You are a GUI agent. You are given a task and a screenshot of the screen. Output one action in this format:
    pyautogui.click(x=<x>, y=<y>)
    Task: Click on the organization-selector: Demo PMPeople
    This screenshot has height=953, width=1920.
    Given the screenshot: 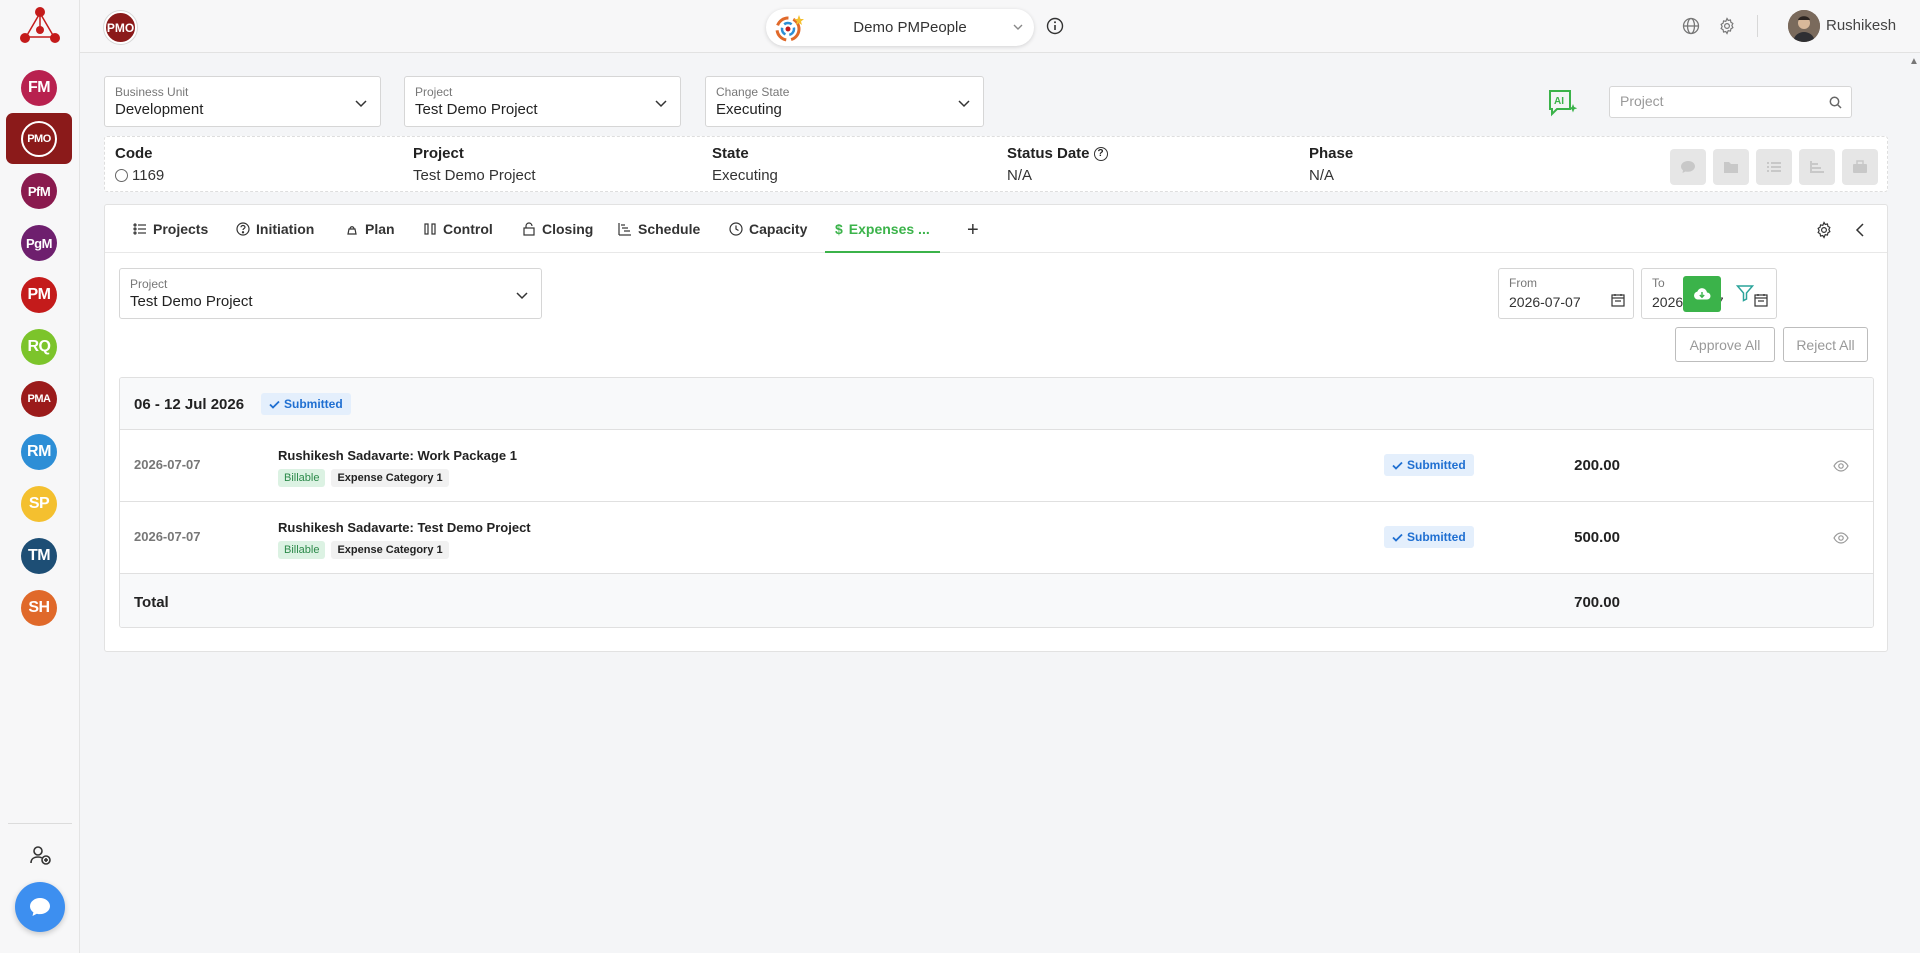 What is the action you would take?
    pyautogui.click(x=900, y=27)
    